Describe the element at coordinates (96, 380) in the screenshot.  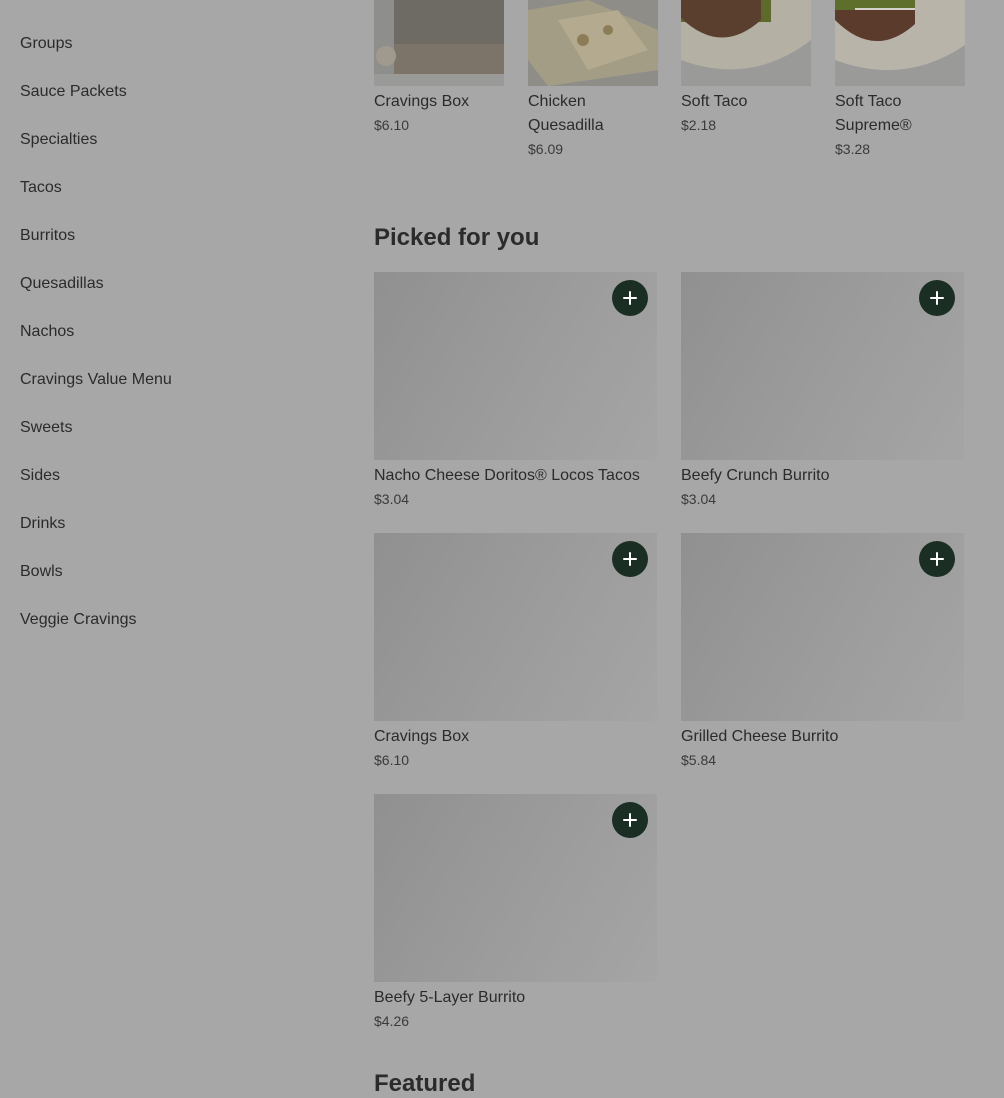
I see `sidebar-item-cravings-value-menu: Cravings Value Menu` at that location.